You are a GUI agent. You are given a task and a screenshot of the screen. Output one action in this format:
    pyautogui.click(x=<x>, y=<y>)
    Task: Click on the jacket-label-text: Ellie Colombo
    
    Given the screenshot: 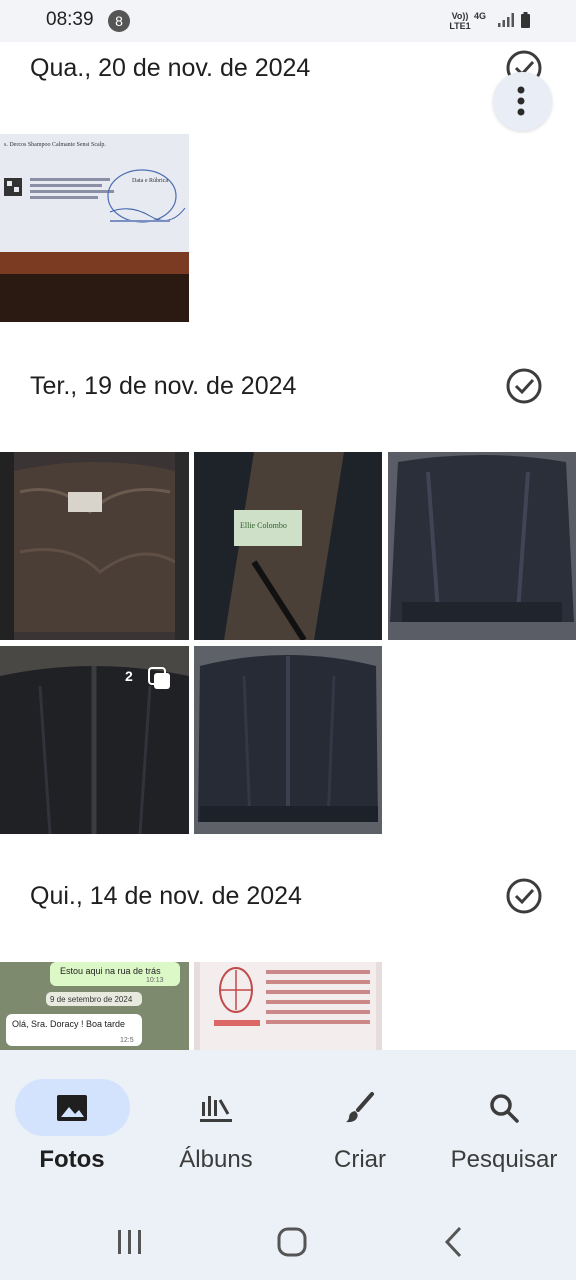 What is the action you would take?
    pyautogui.click(x=263, y=525)
    